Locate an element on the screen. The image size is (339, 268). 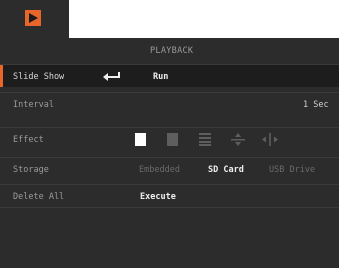
storage-option-embedded: Embedded is located at coordinates (159, 170).